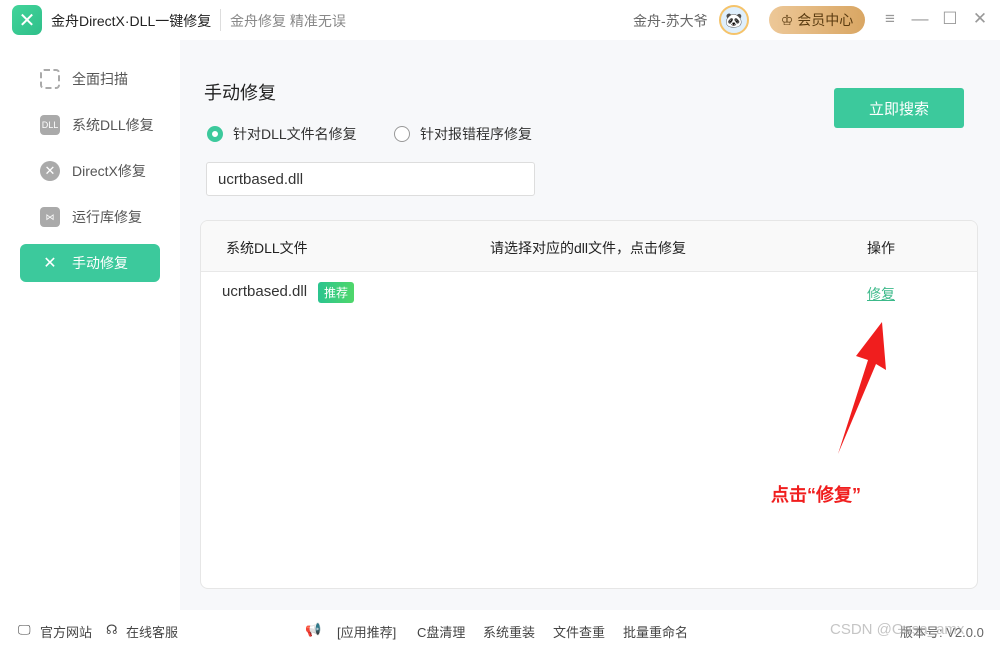  Describe the element at coordinates (476, 134) in the screenshot. I see `radio-label: 针对报错程序修复` at that location.